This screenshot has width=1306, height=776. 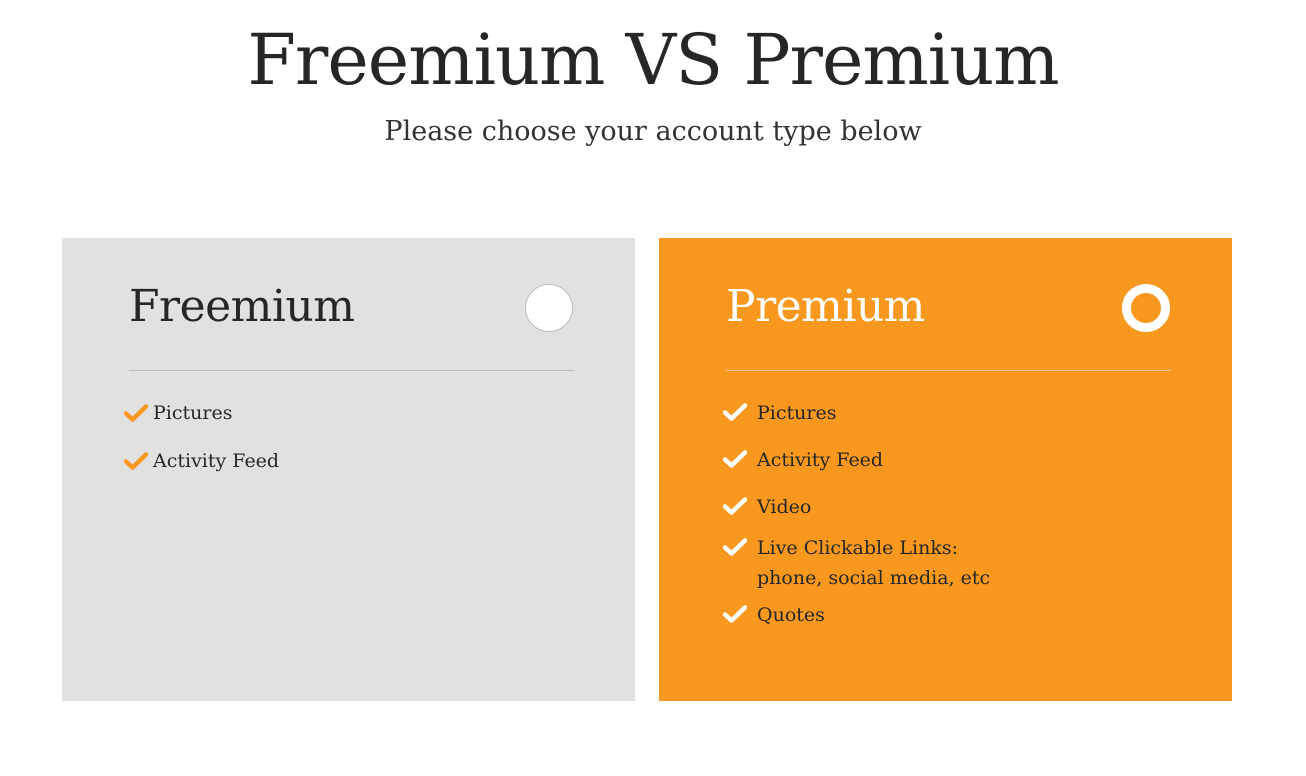 What do you see at coordinates (874, 578) in the screenshot?
I see `feature-text-detail: phone, social media, etc` at bounding box center [874, 578].